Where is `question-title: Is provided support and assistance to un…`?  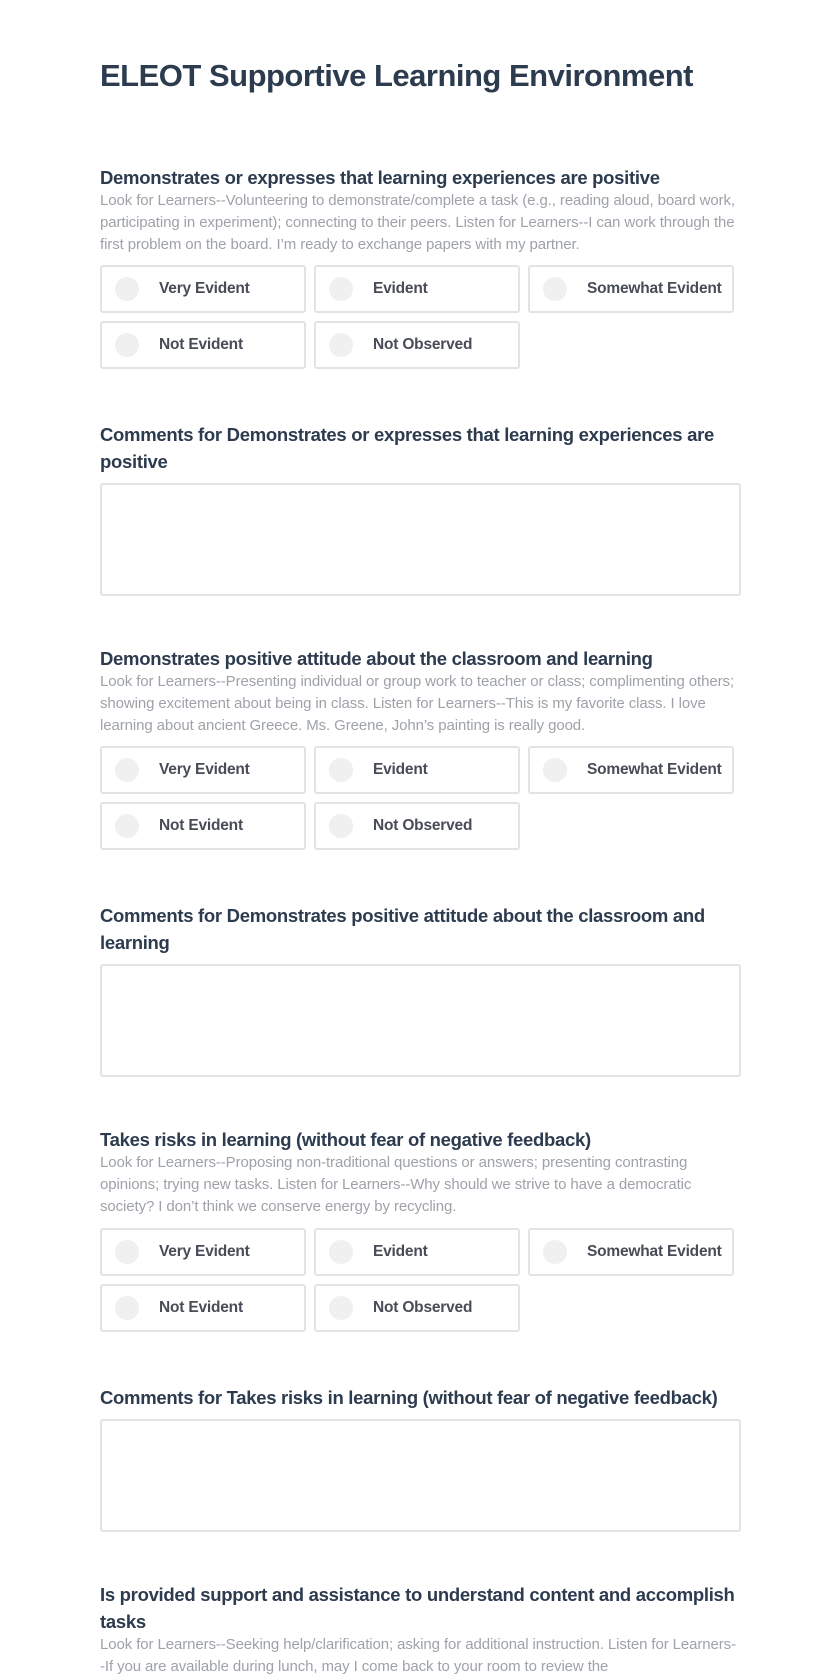 question-title: Is provided support and assistance to un… is located at coordinates (417, 1608).